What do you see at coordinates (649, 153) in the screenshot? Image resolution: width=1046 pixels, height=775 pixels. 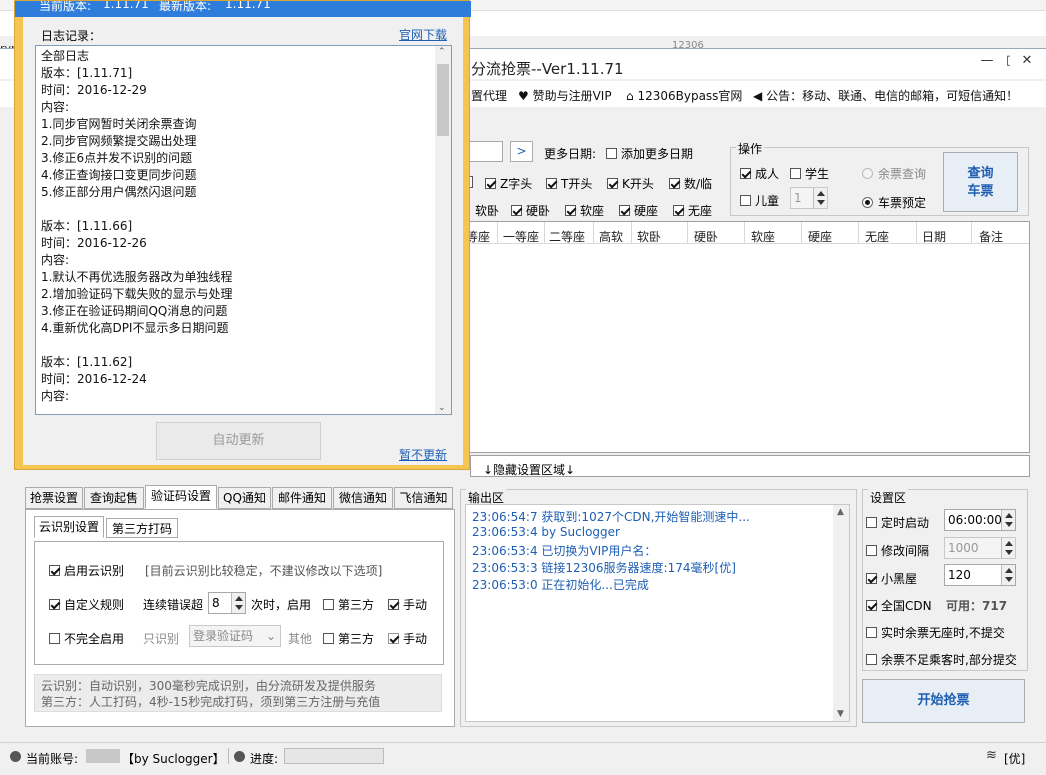 I see `add-more-dates-checkbox: 添加更多日期` at bounding box center [649, 153].